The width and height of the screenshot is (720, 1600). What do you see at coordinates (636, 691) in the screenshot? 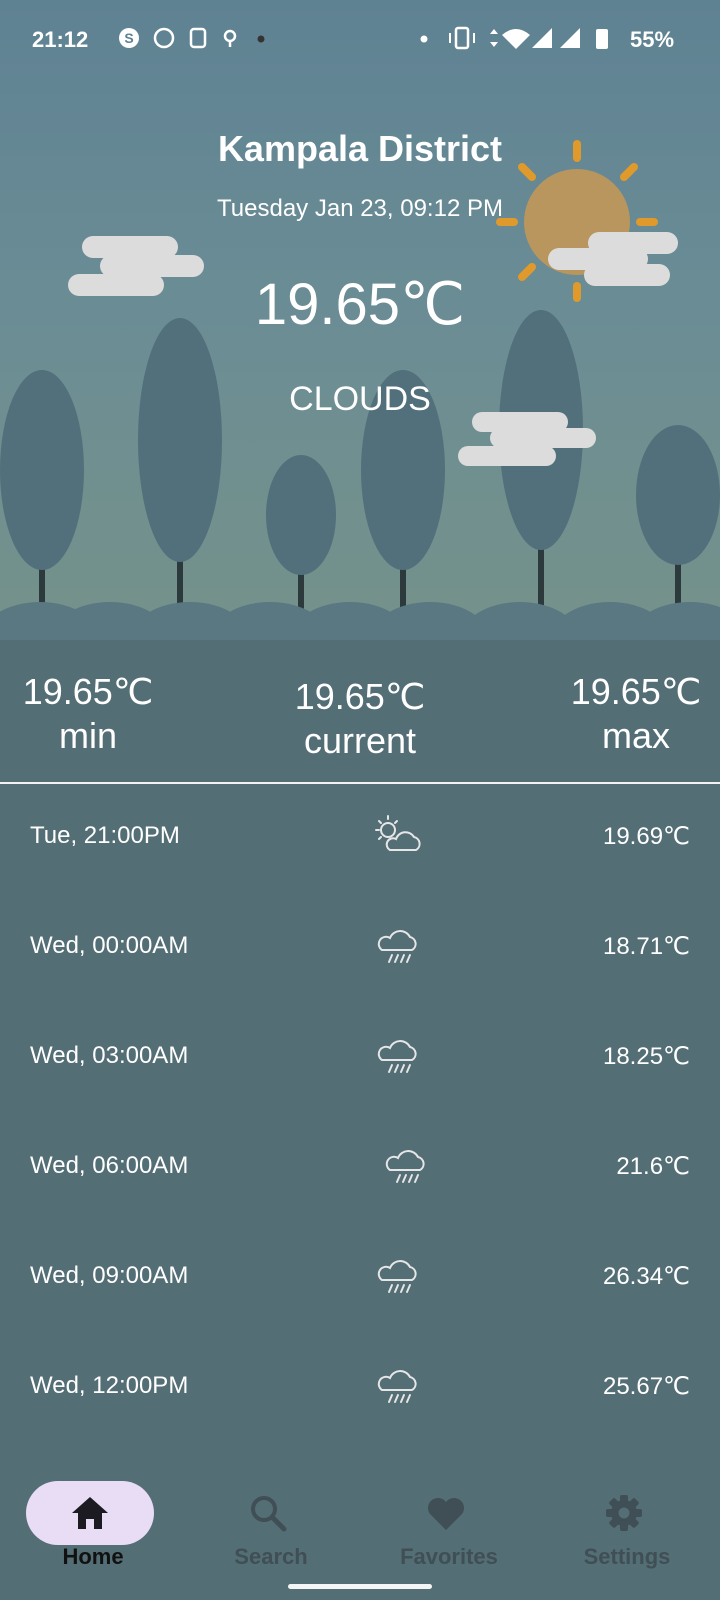
I see `max-value: 19.65℃` at bounding box center [636, 691].